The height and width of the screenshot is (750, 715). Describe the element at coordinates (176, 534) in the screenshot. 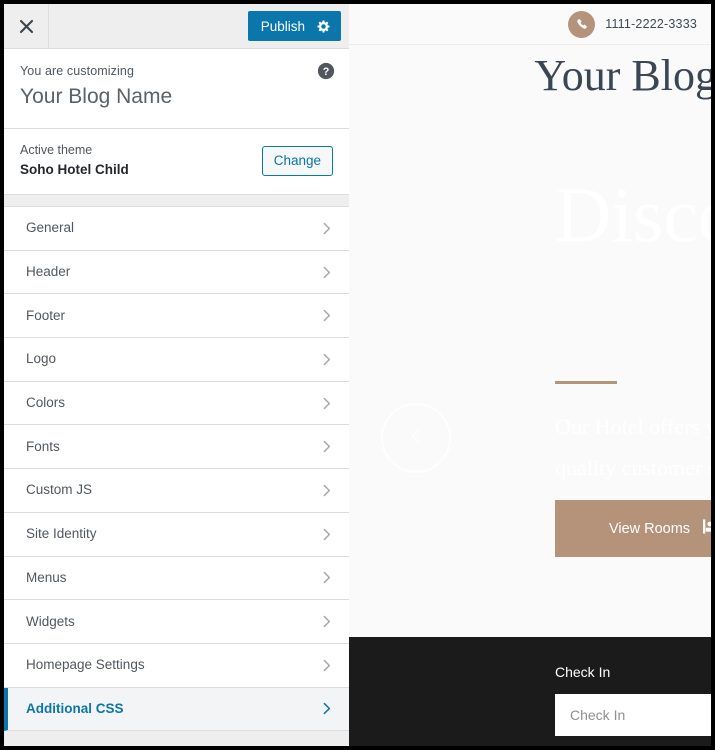

I see `sidebar-item-site-identity: Site Identity` at that location.